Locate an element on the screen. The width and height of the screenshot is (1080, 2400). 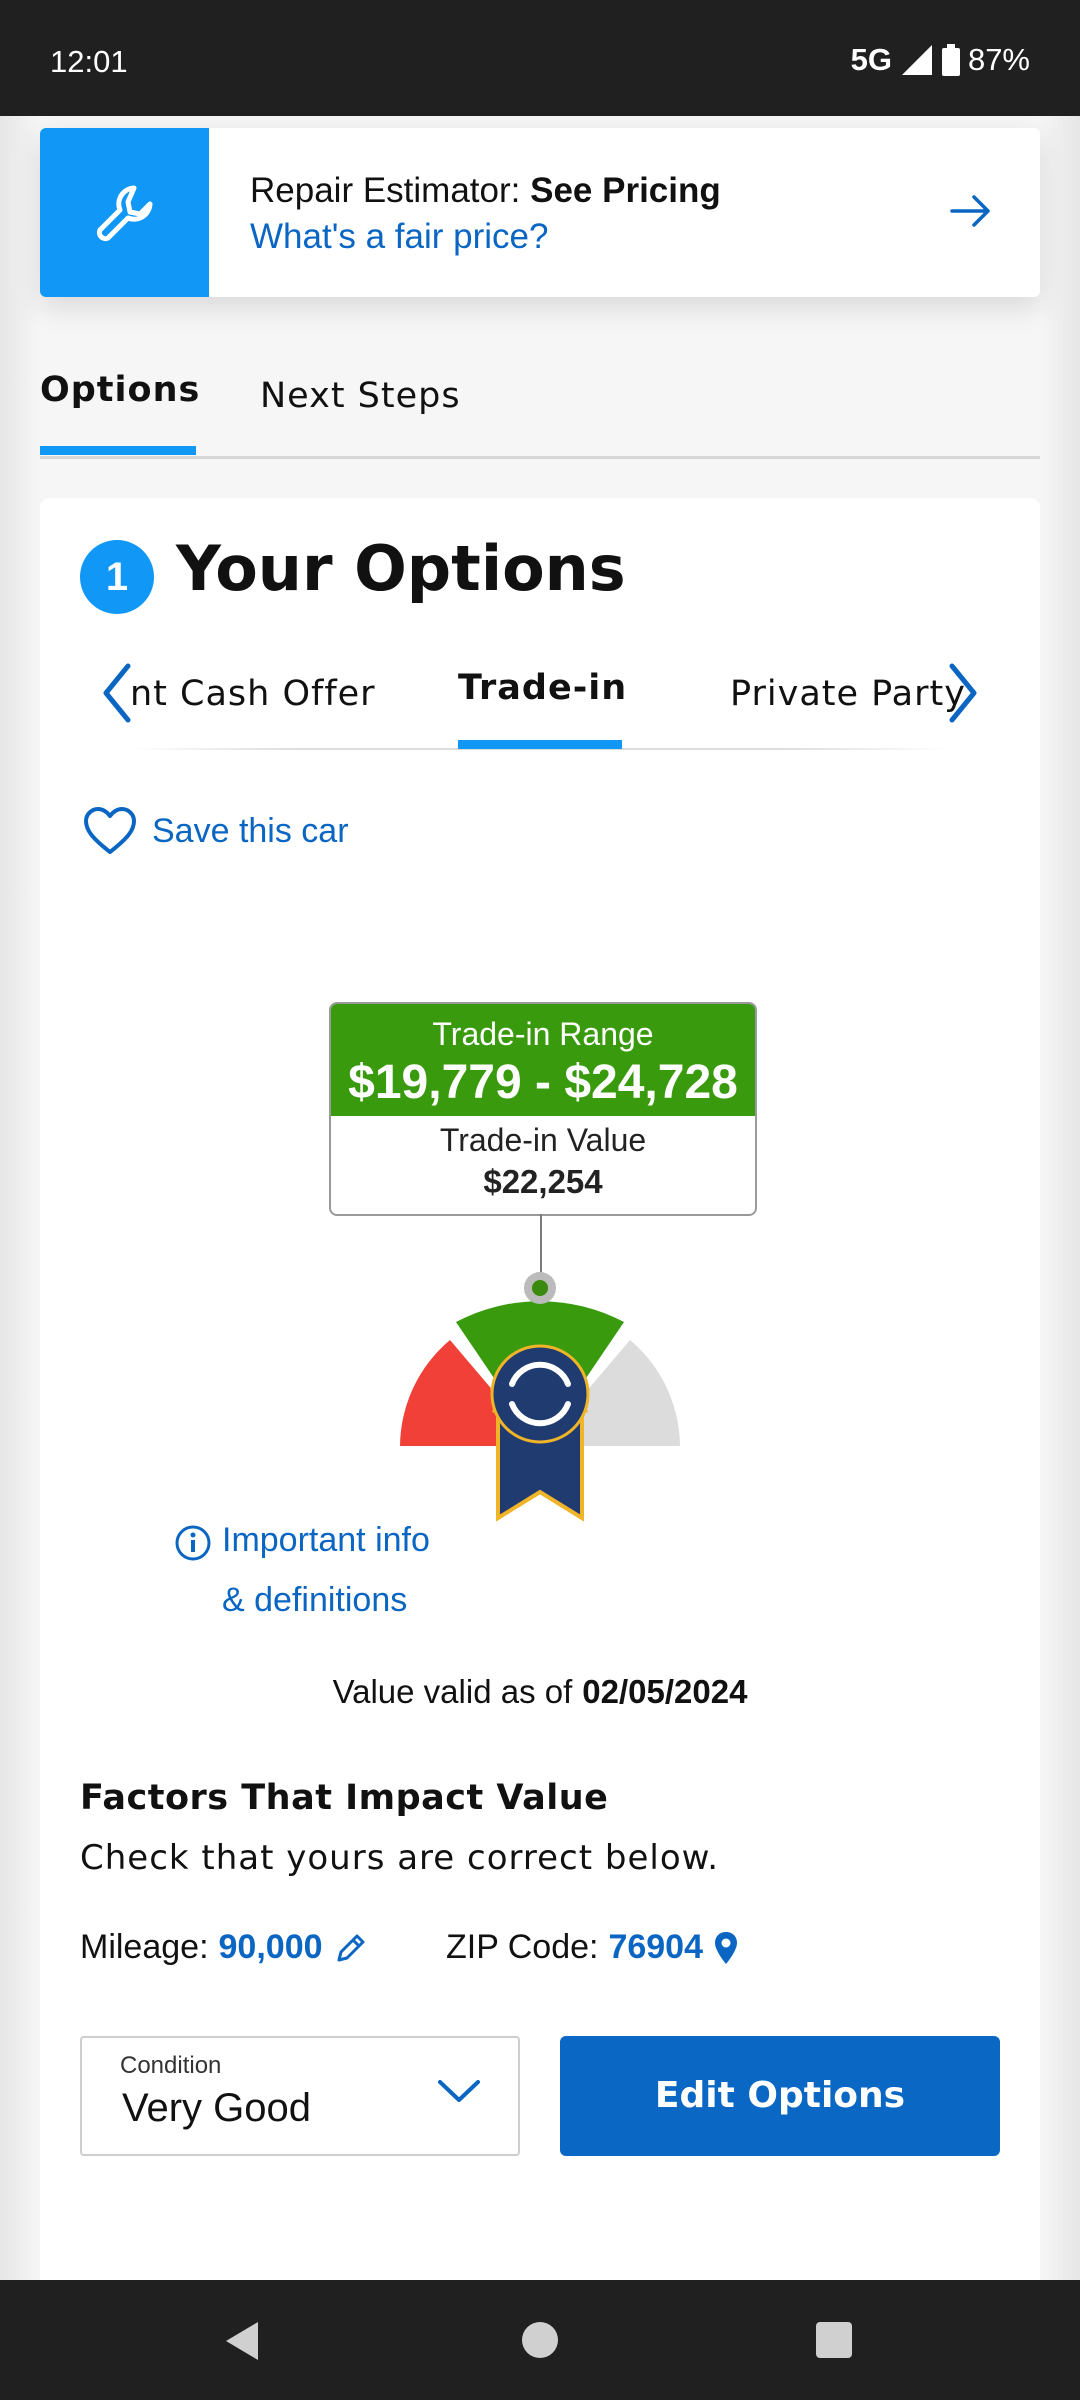
tab-instant-cash-offer: Int Cash Offer is located at coordinates (253, 694).